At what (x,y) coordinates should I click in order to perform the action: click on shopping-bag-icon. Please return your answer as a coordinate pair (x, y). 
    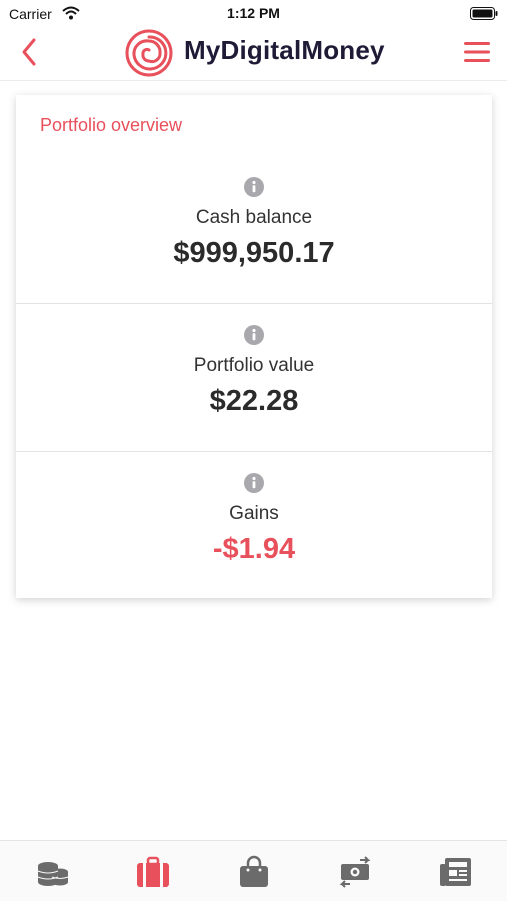
    Looking at the image, I should click on (254, 872).